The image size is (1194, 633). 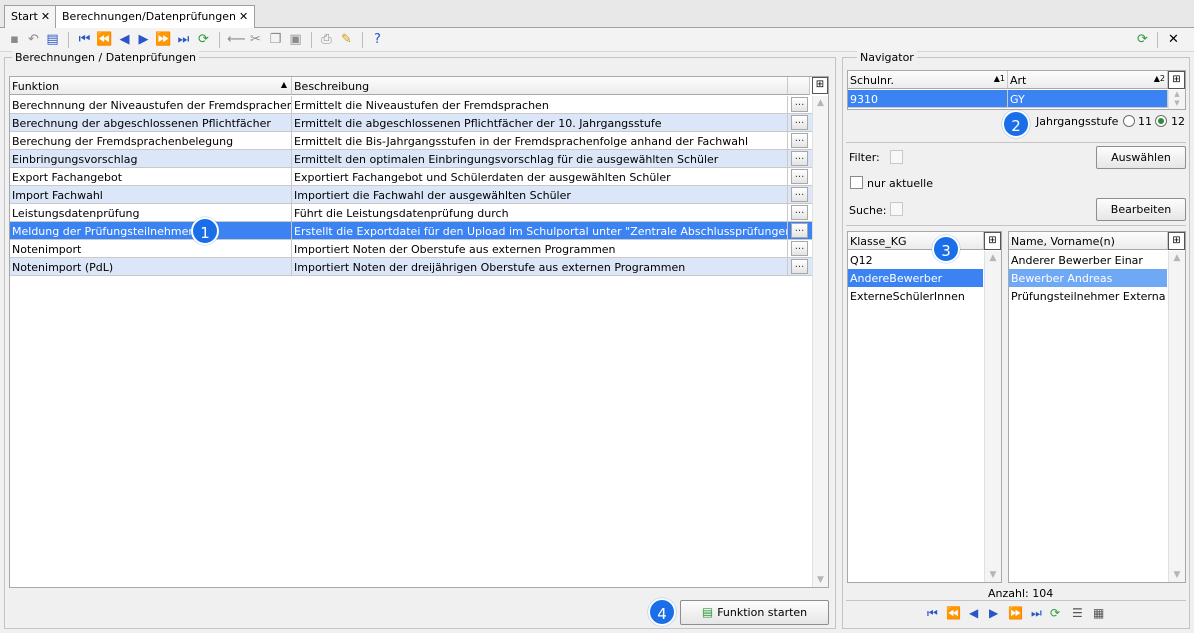 I want to click on klasse-scrollbar: ▲ ▼, so click(x=992, y=416).